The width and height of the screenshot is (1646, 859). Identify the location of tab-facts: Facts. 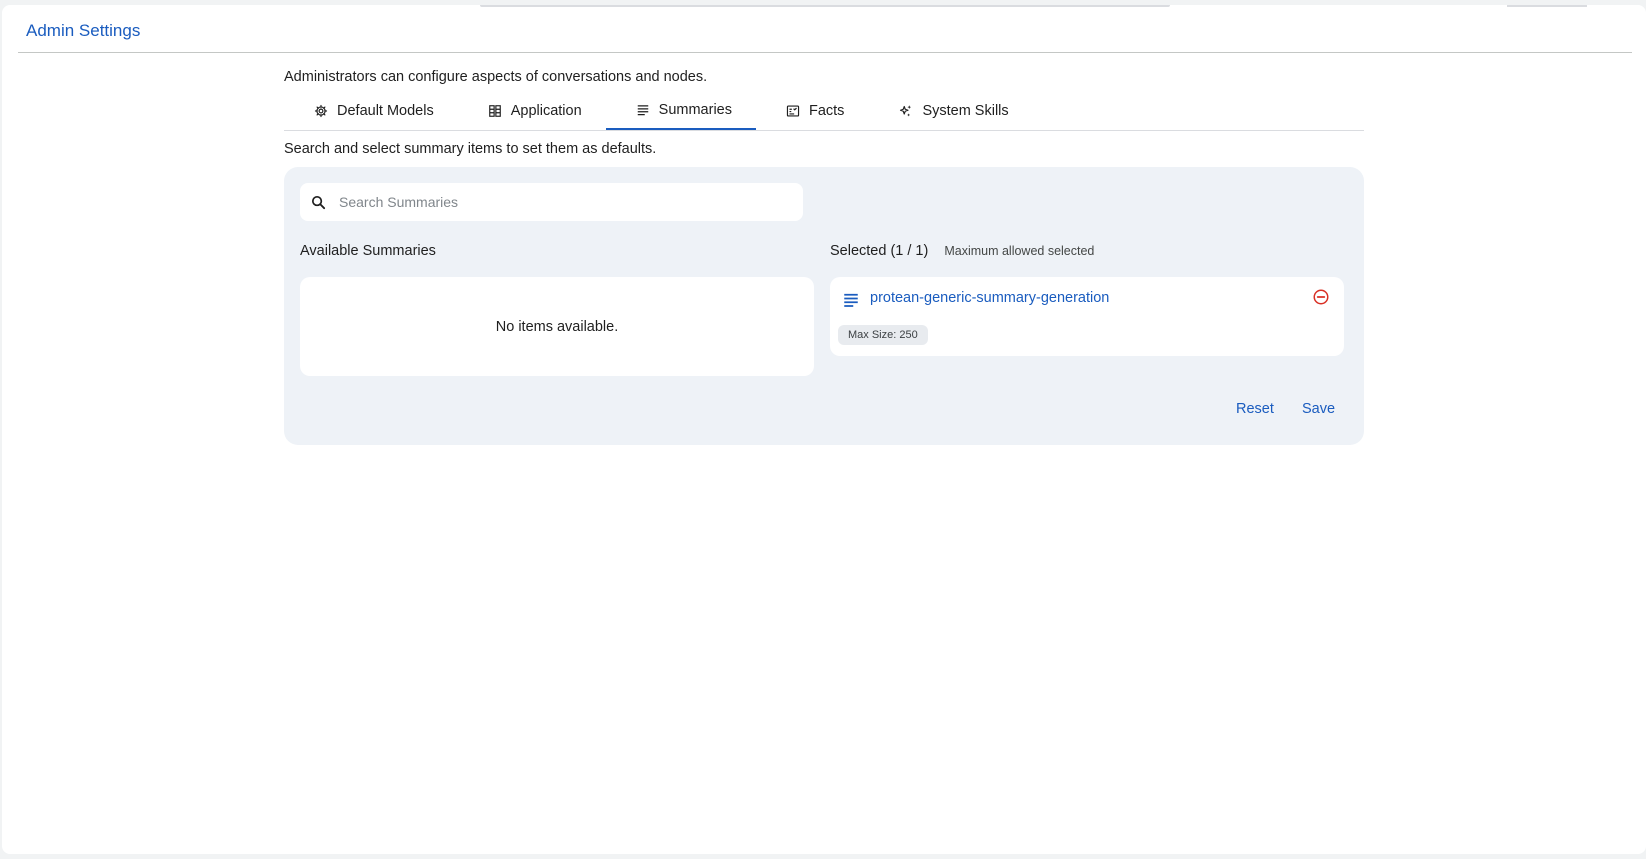
(812, 111).